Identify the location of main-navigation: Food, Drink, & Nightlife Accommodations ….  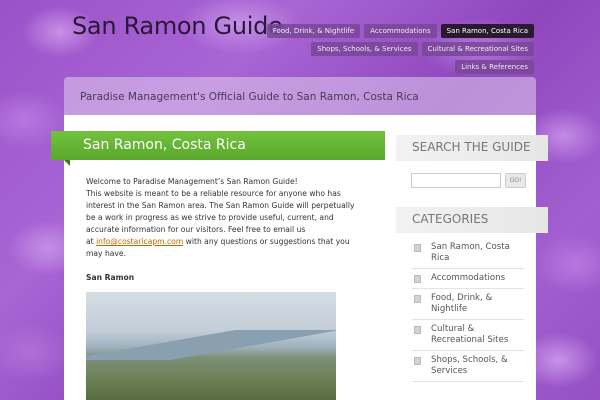
(400, 51).